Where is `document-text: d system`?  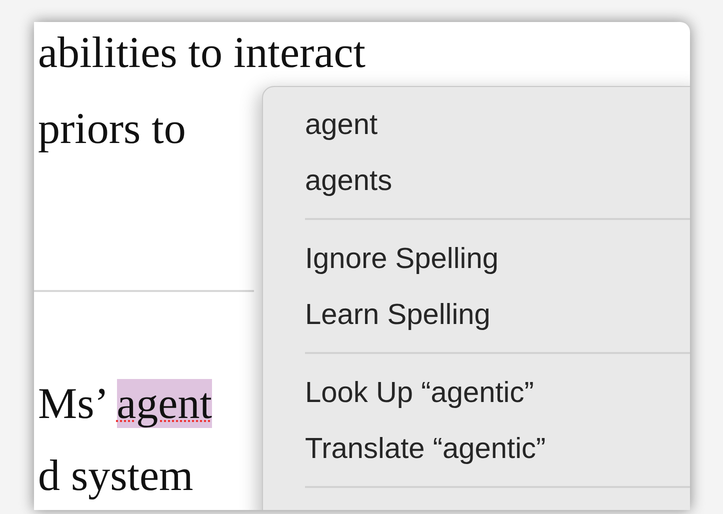 document-text: d system is located at coordinates (116, 475).